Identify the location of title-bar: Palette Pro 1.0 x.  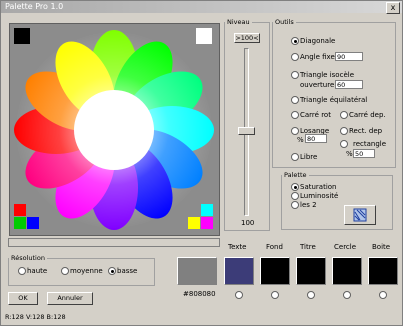
(201, 7).